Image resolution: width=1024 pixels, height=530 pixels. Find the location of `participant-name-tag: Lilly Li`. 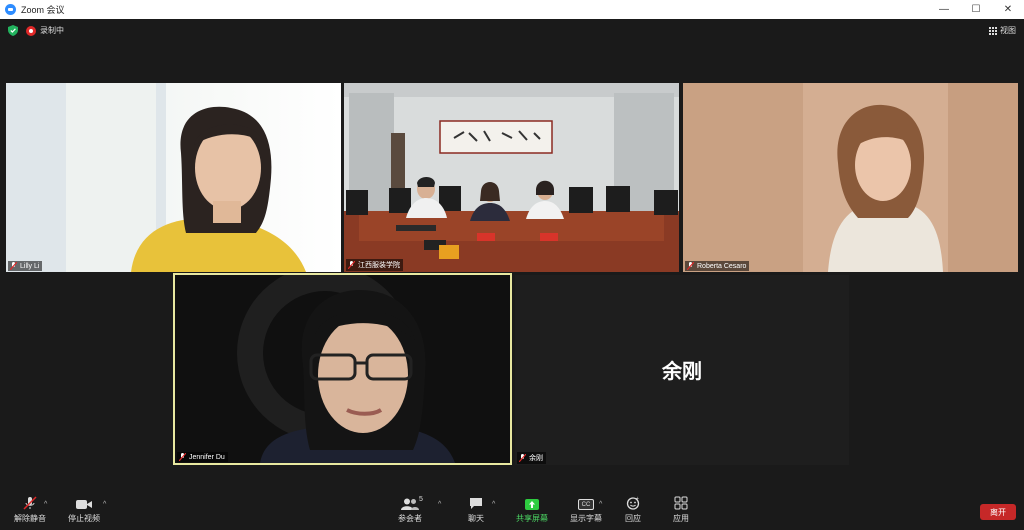

participant-name-tag: Lilly Li is located at coordinates (25, 266).